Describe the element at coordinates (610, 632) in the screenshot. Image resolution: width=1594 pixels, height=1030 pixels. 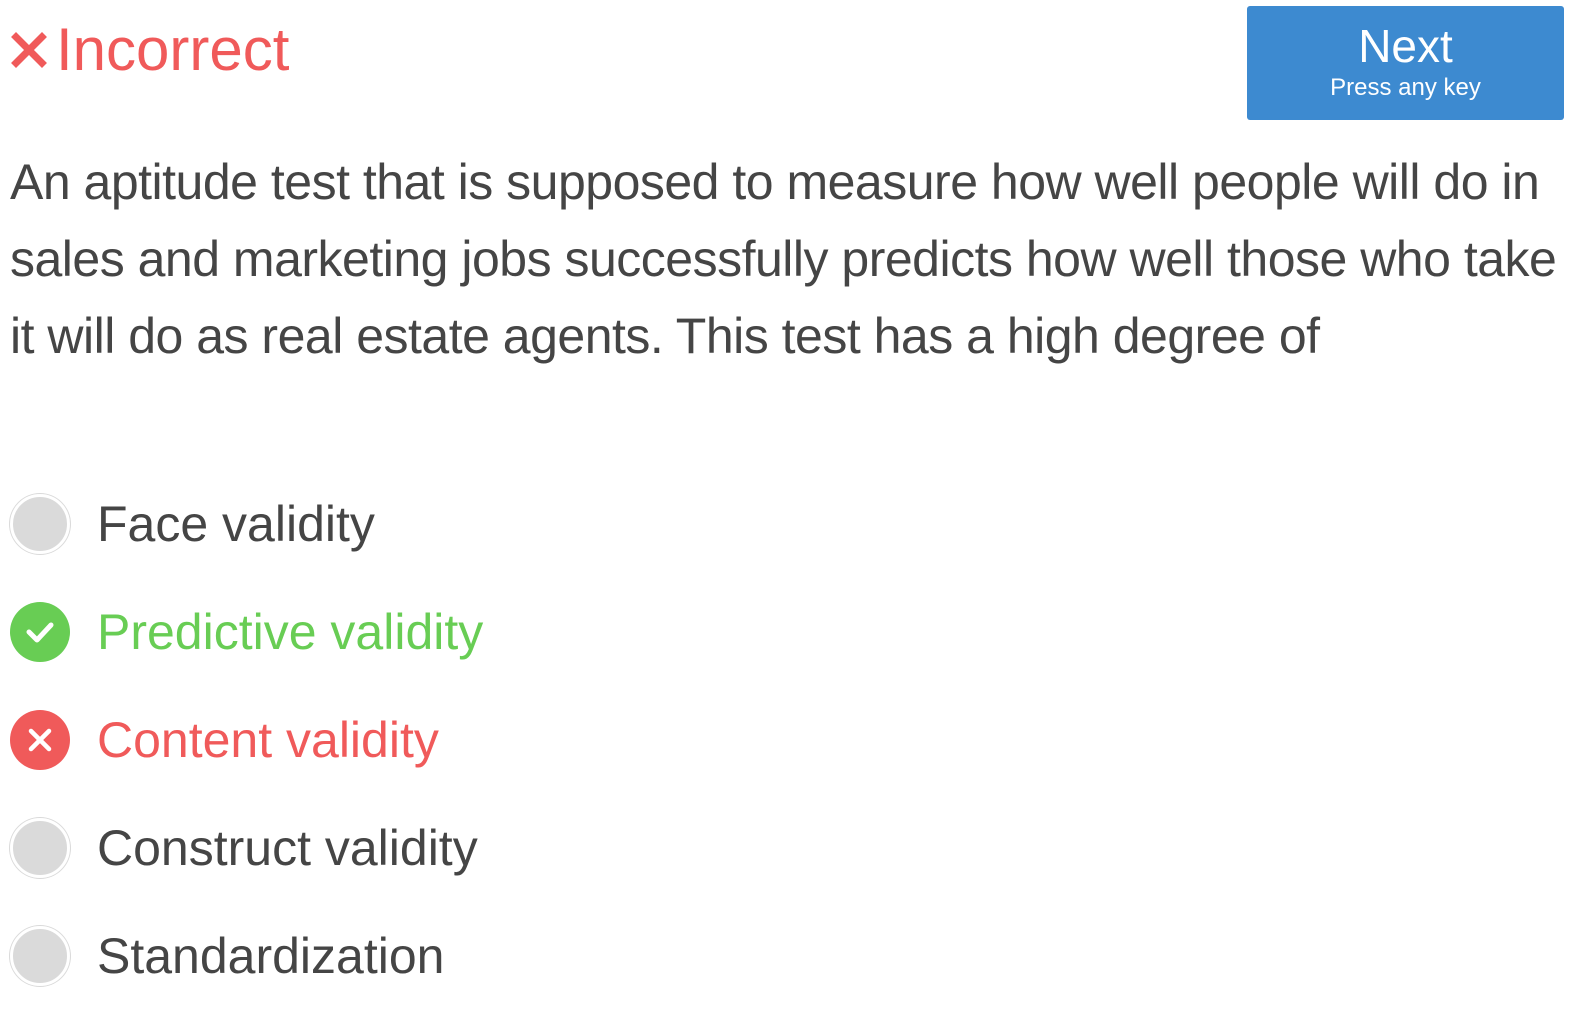
I see `option-predictive-validity: Predictive validity` at that location.